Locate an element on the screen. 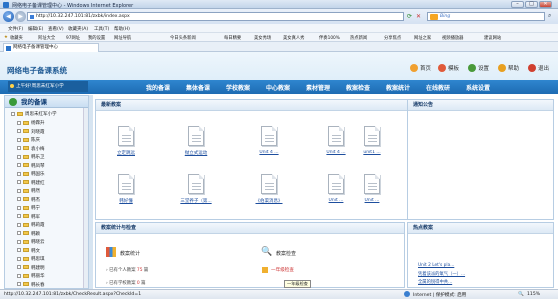 This screenshot has width=558, height=299. fav-item: 伴奏100% is located at coordinates (329, 38).